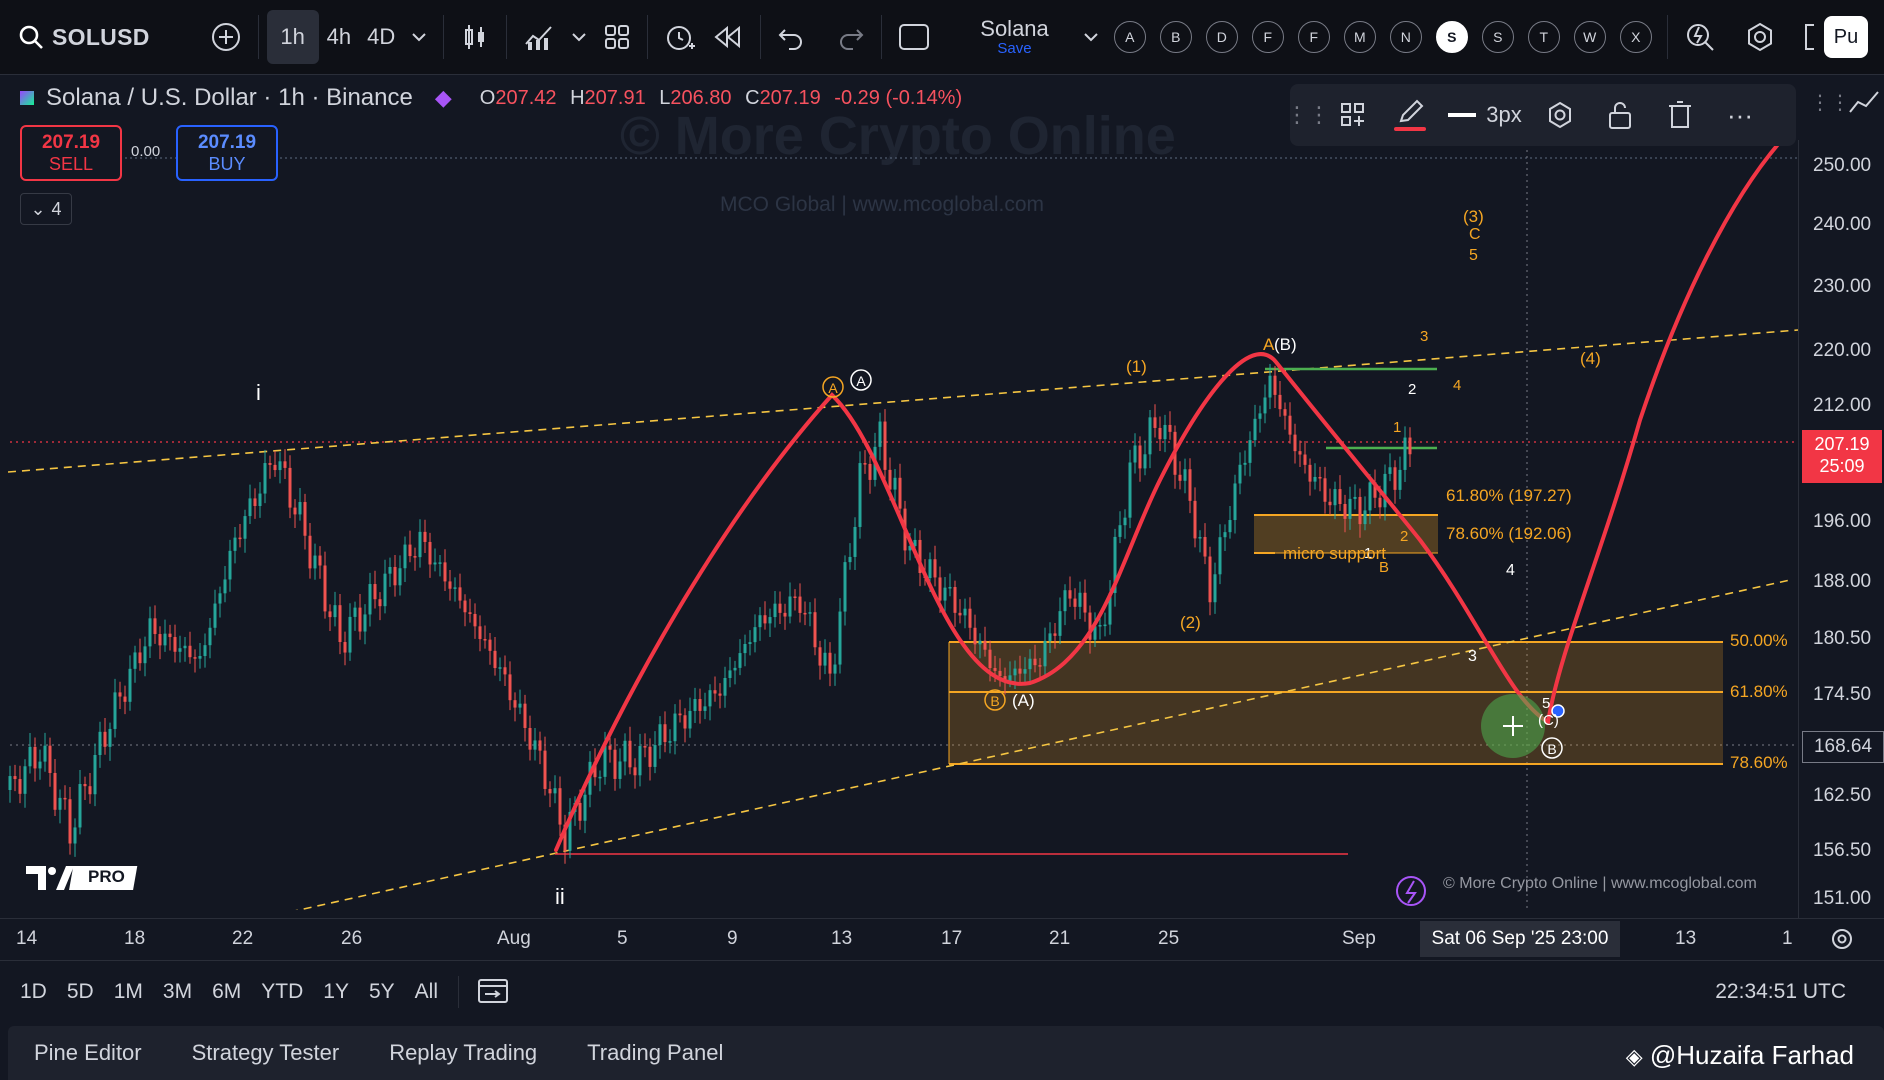 The height and width of the screenshot is (1080, 1884). What do you see at coordinates (1221, 37) in the screenshot?
I see `watchlist-letter-d: D` at bounding box center [1221, 37].